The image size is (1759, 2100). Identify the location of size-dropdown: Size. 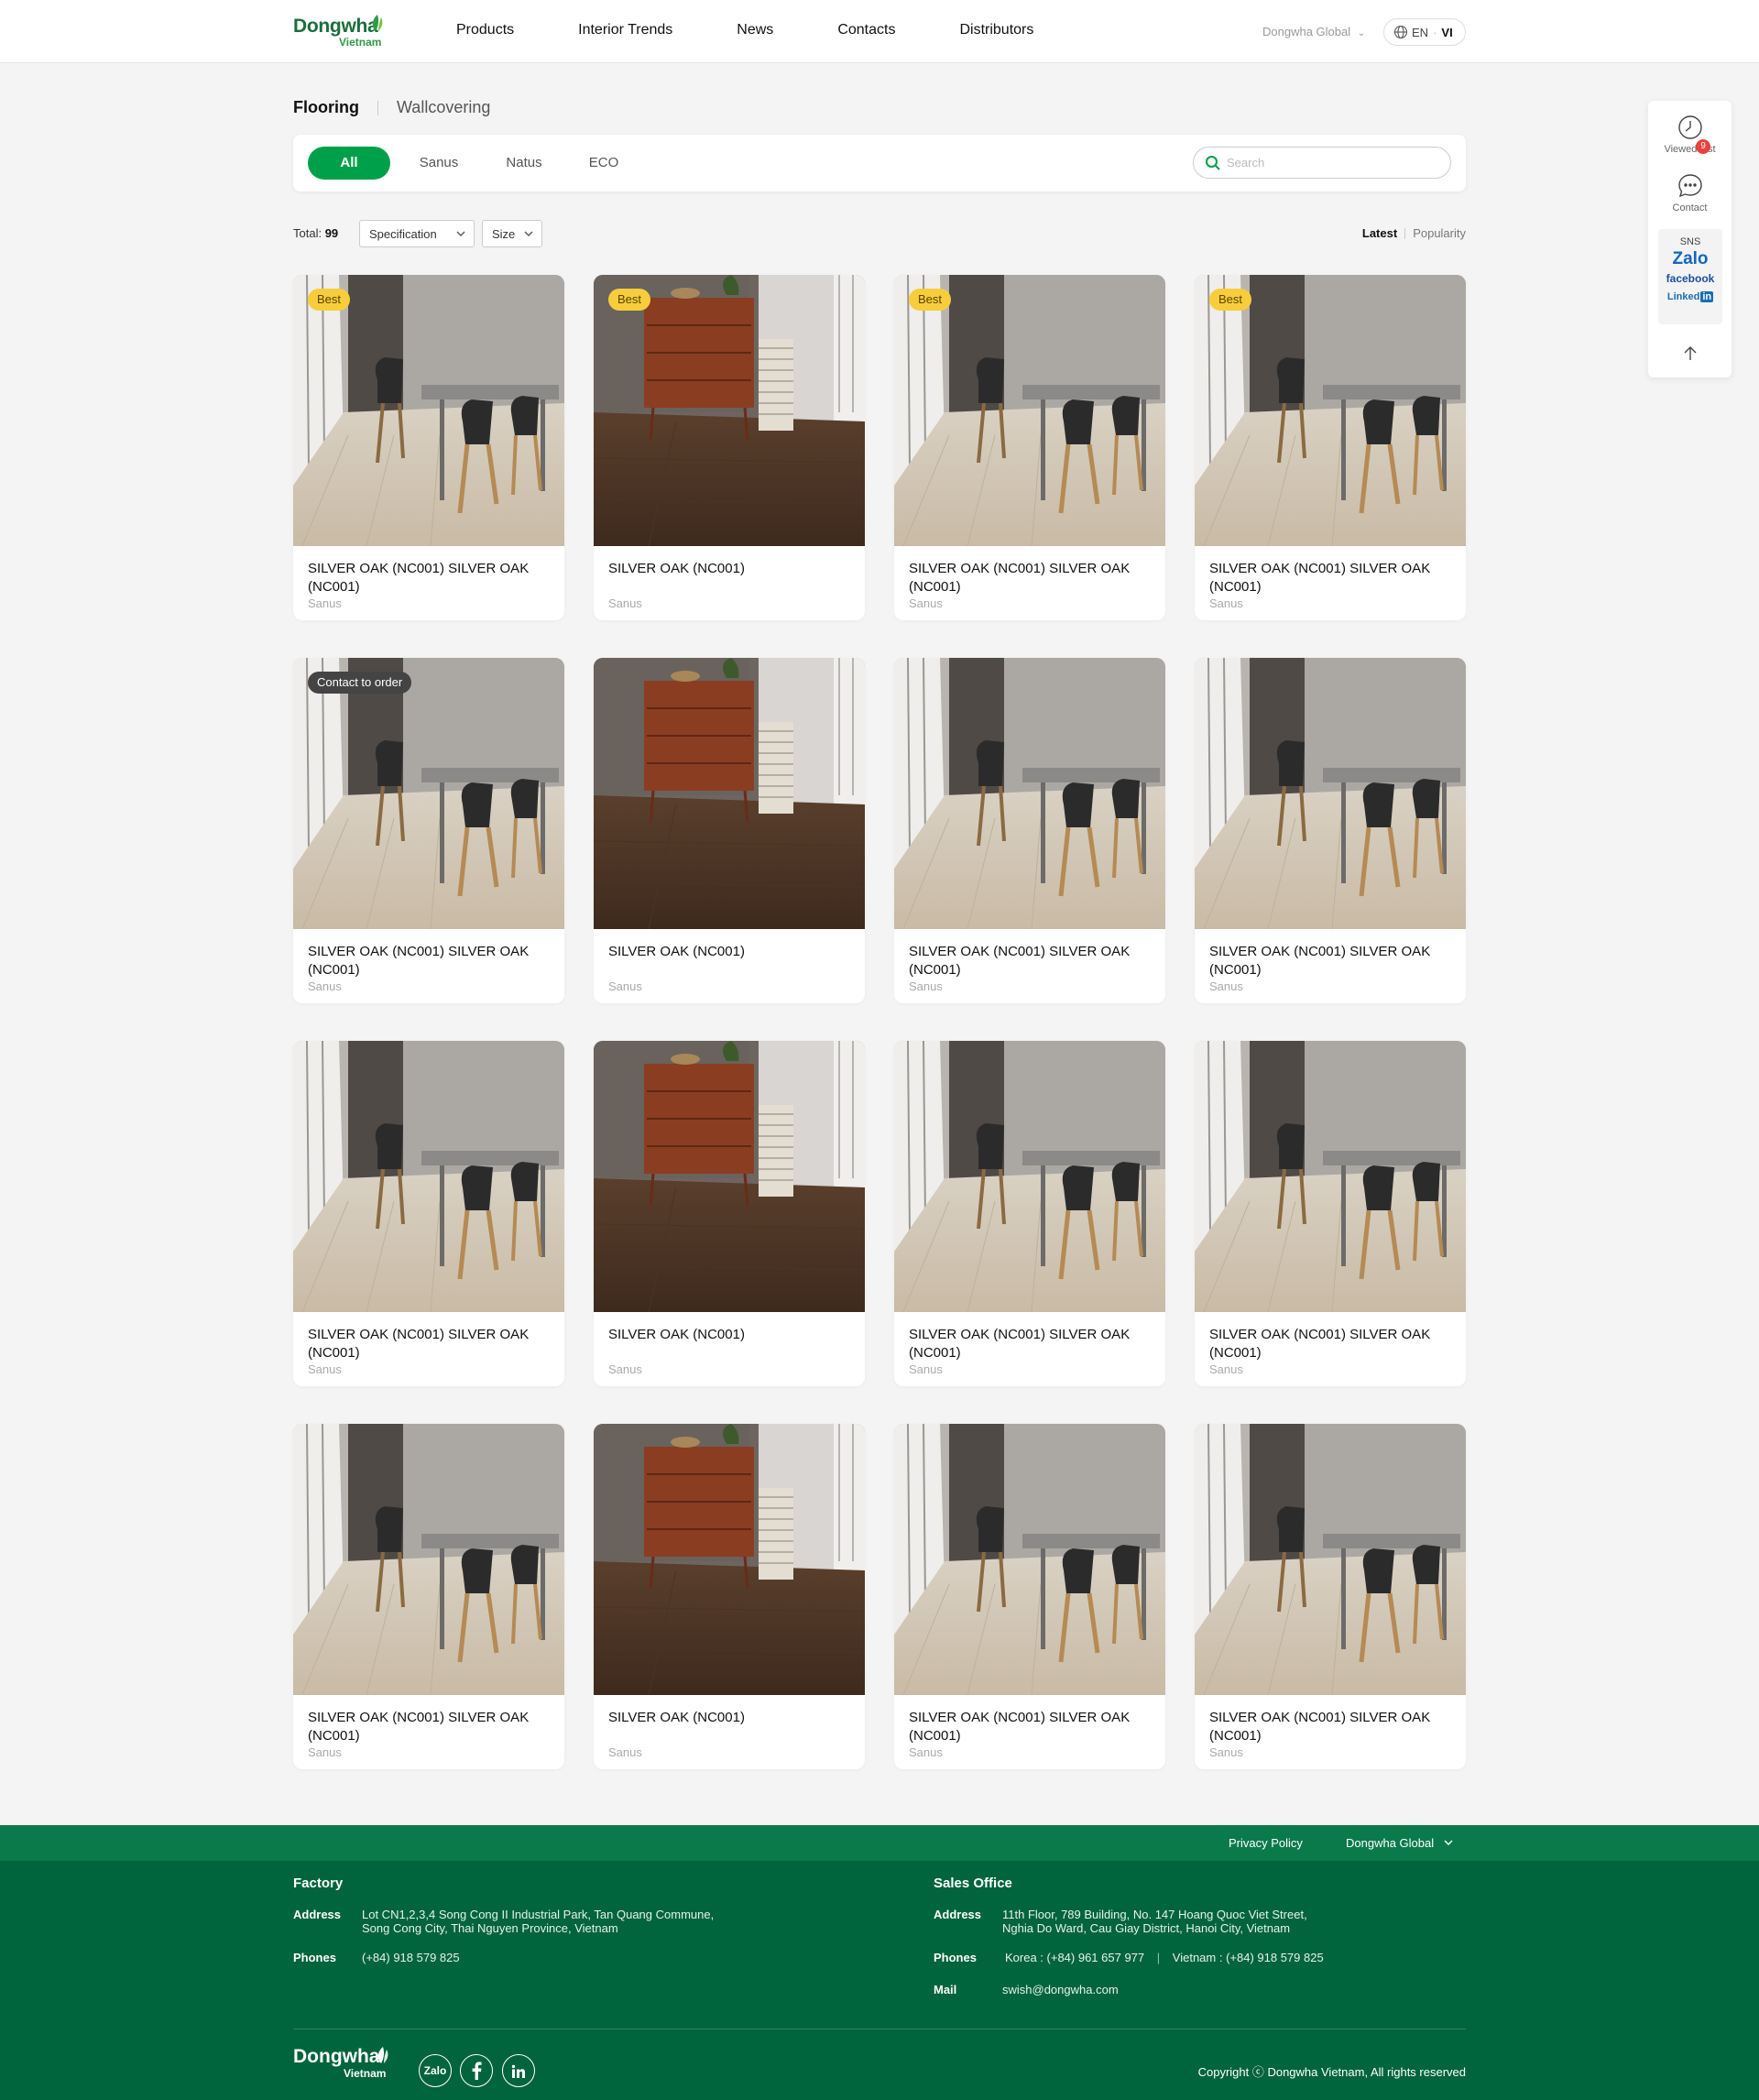
(512, 233).